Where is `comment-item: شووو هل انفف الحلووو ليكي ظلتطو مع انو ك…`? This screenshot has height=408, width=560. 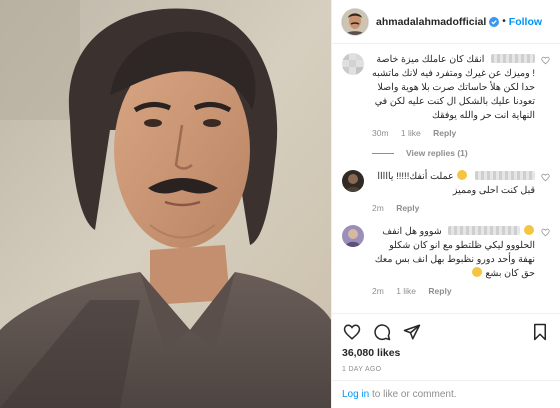 comment-item: شووو هل انفف الحلووو ليكي ظلتطو مع انو ك… is located at coordinates (446, 260).